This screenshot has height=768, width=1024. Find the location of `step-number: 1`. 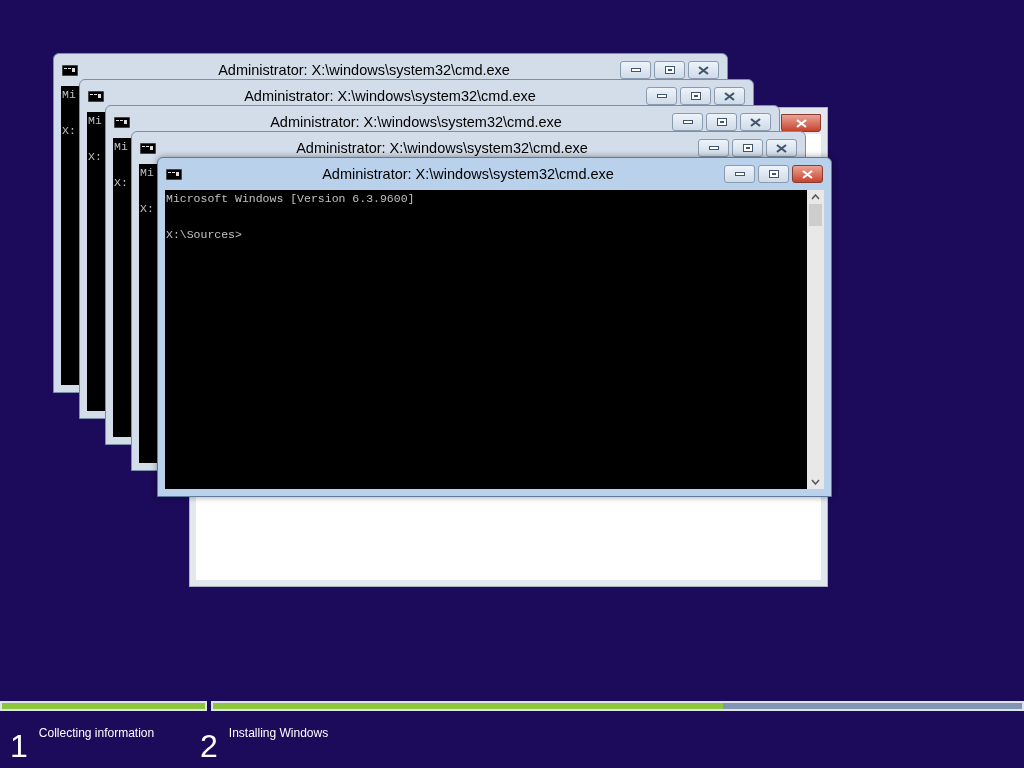

step-number: 1 is located at coordinates (19, 747).